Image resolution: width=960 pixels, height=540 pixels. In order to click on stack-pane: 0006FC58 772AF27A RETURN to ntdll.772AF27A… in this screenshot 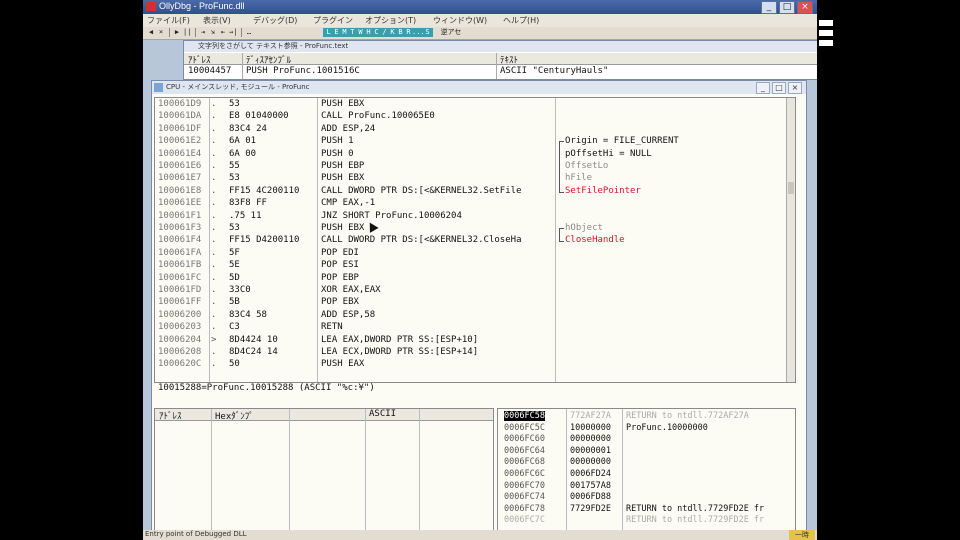, I will do `click(646, 474)`.